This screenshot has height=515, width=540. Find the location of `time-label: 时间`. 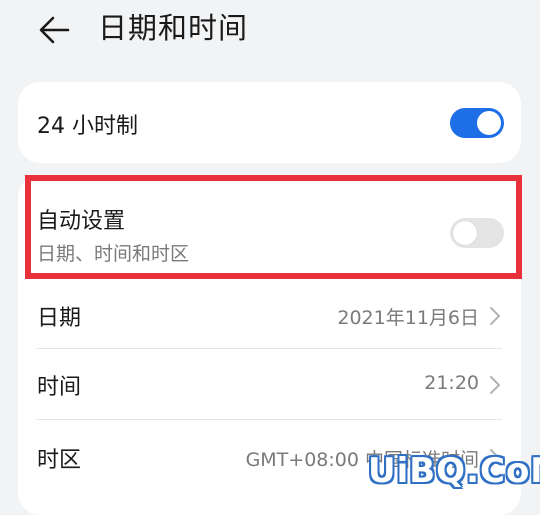

time-label: 时间 is located at coordinates (59, 387).